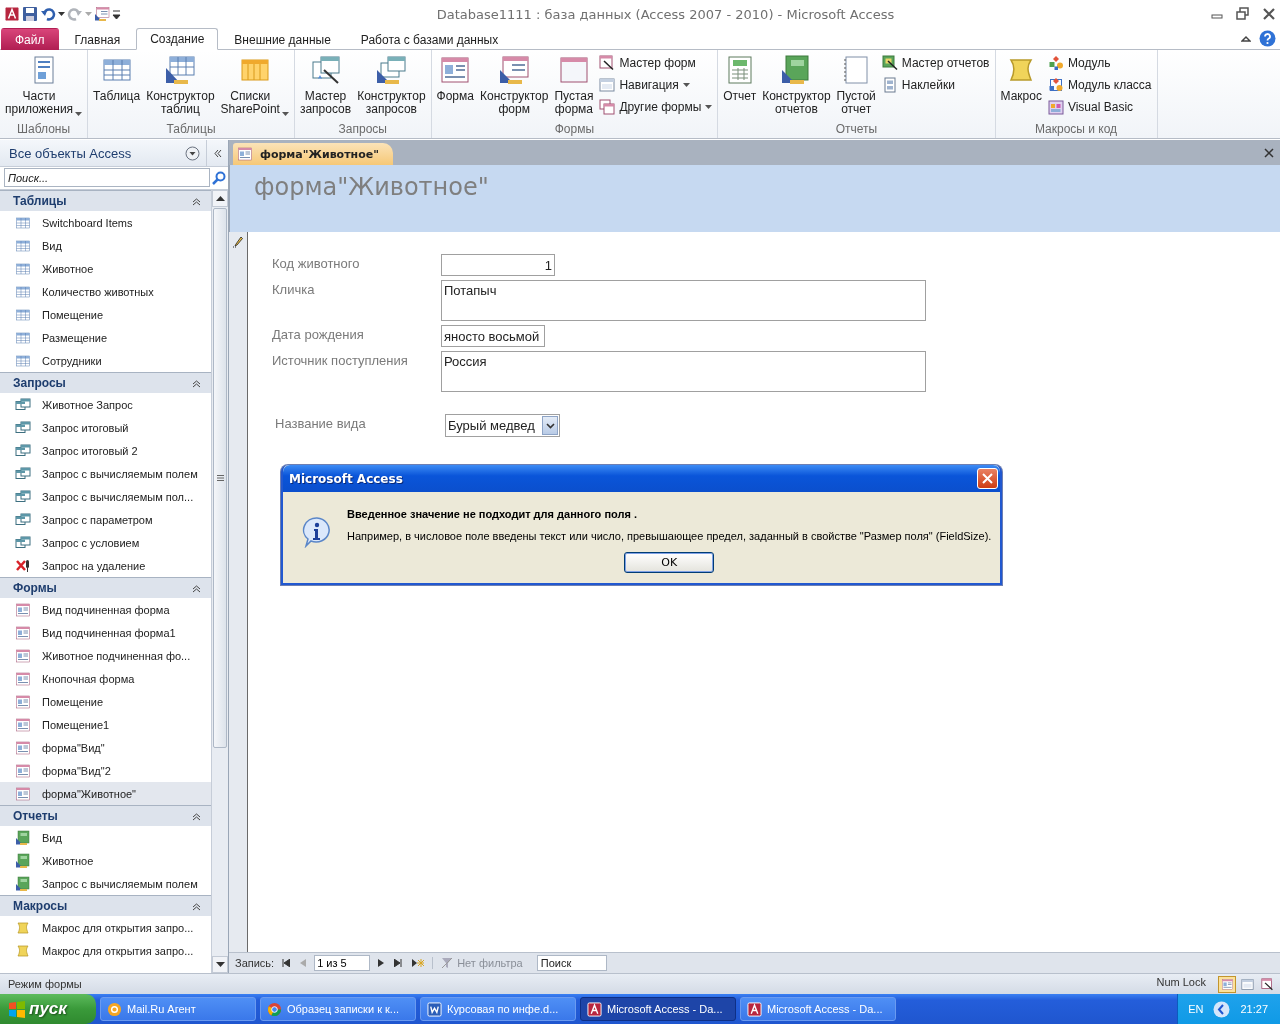 The height and width of the screenshot is (1024, 1280). Describe the element at coordinates (219, 177) in the screenshot. I see `search-icon` at that location.